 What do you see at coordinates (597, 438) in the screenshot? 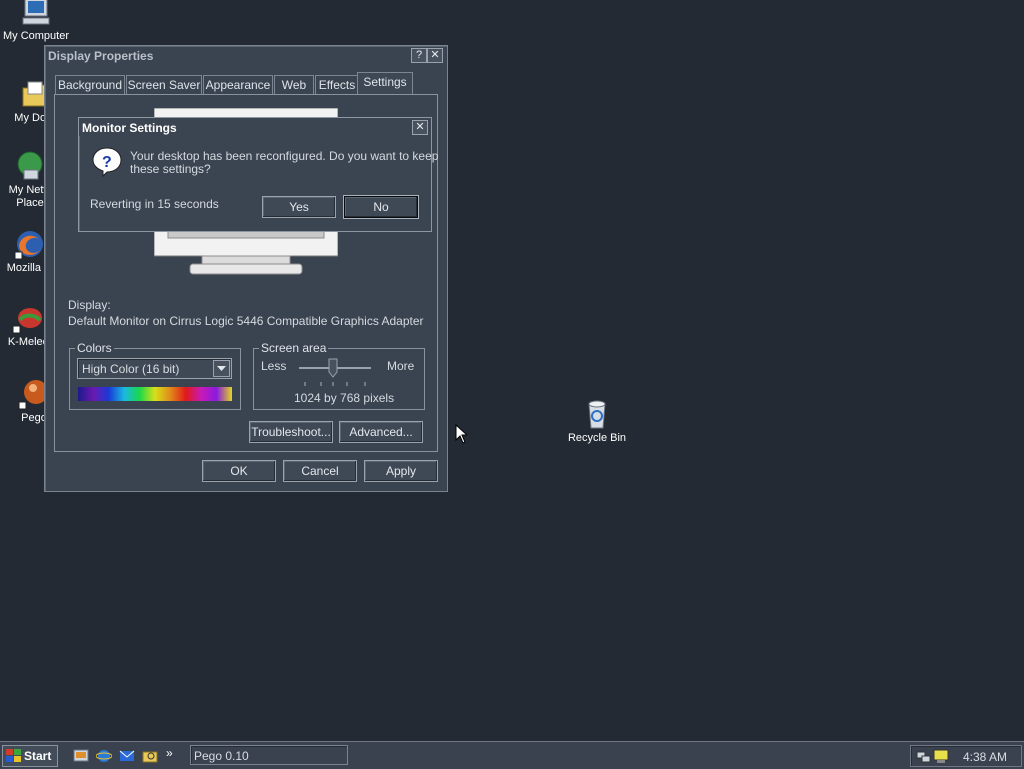
I see `desktop-icon-label: Recycle Bin` at bounding box center [597, 438].